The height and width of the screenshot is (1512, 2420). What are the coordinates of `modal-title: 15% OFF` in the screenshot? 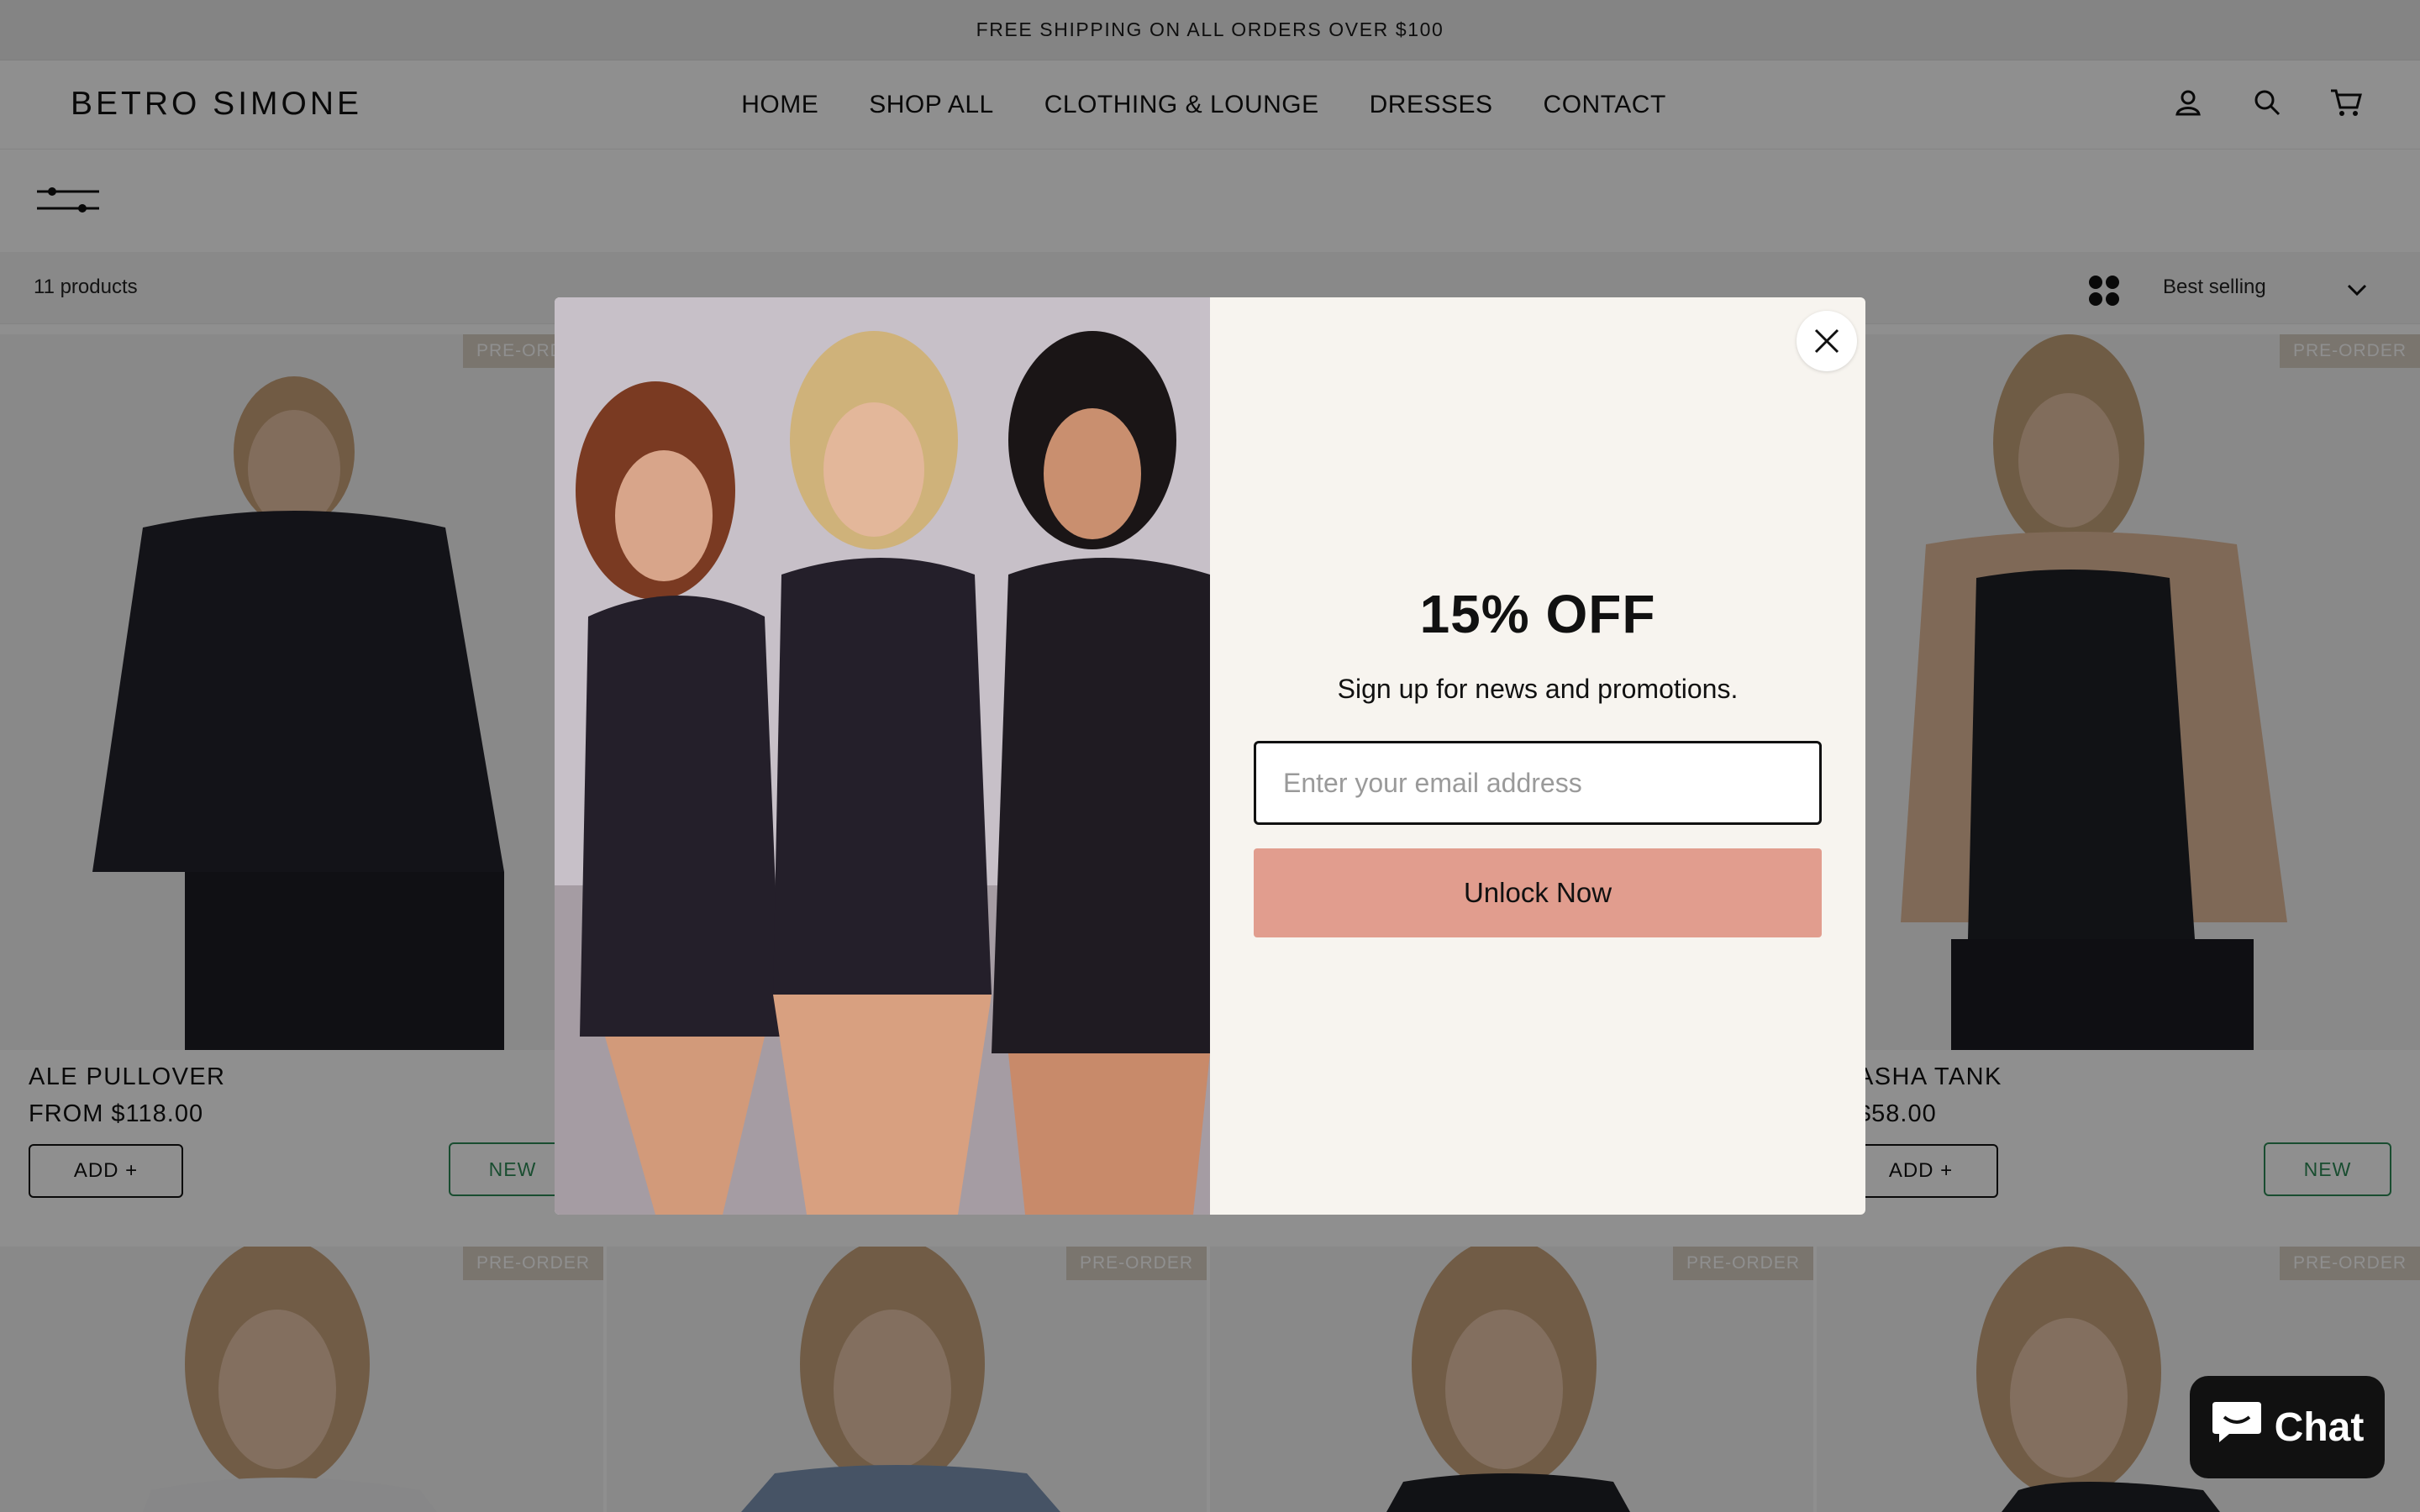 It's located at (1537, 614).